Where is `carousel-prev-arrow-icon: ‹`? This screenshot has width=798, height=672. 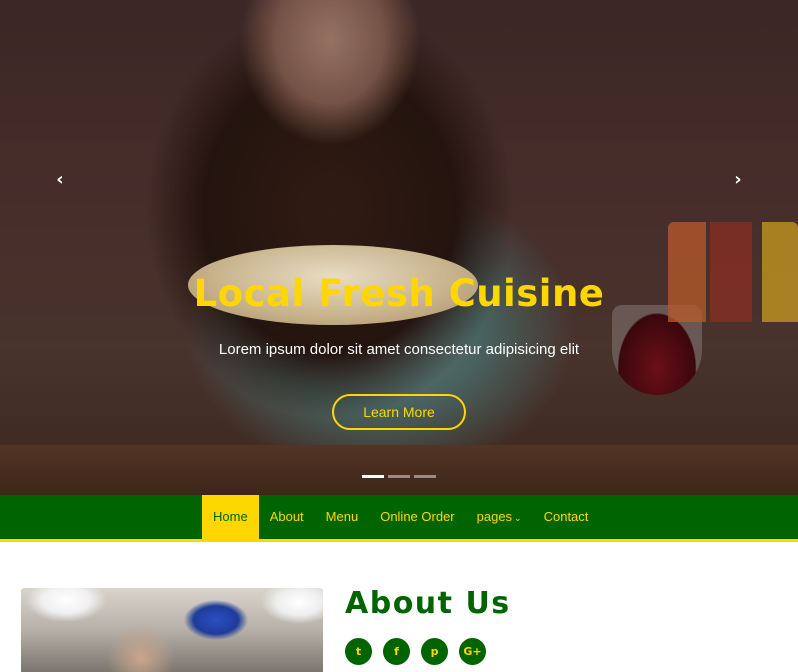
carousel-prev-arrow-icon: ‹ is located at coordinates (60, 180).